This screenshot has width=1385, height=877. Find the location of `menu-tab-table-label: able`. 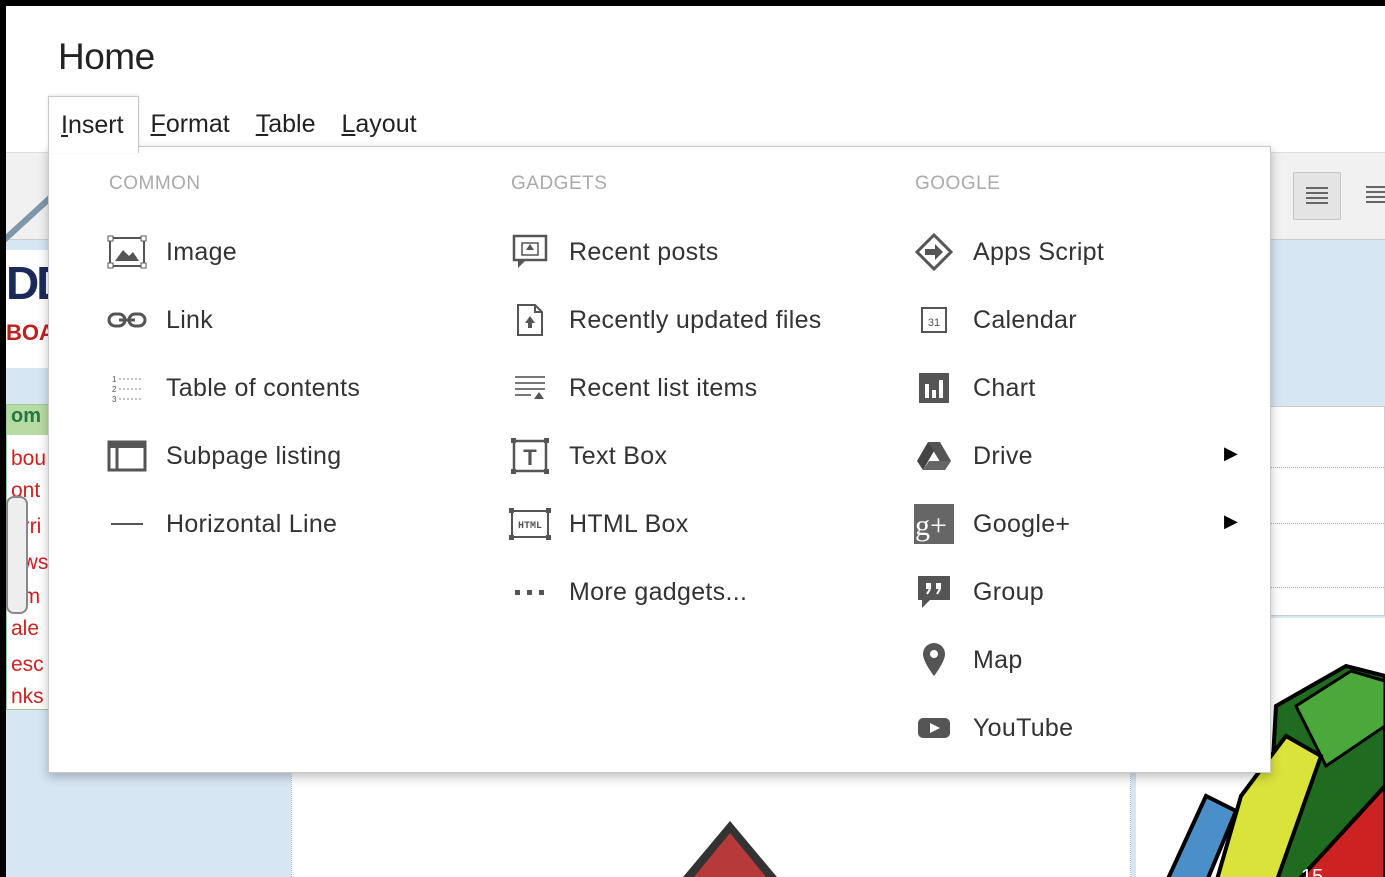

menu-tab-table-label: able is located at coordinates (292, 124).